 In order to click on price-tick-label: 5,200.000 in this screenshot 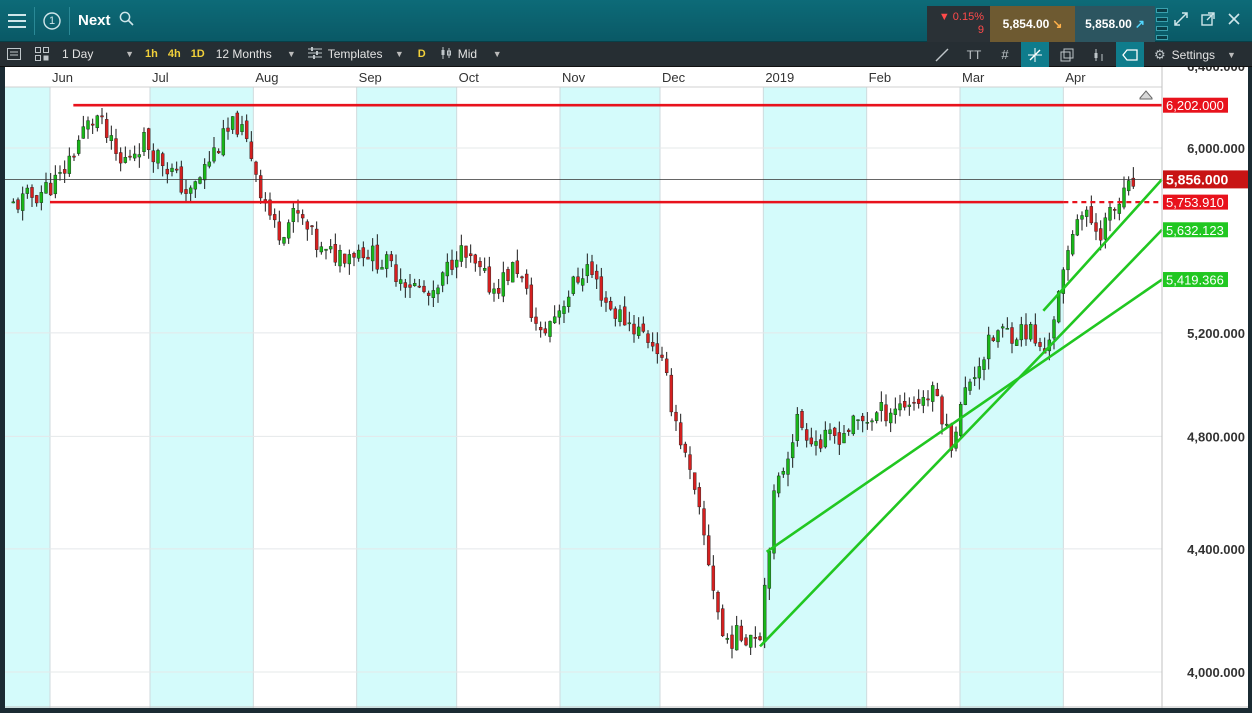, I will do `click(1216, 333)`.